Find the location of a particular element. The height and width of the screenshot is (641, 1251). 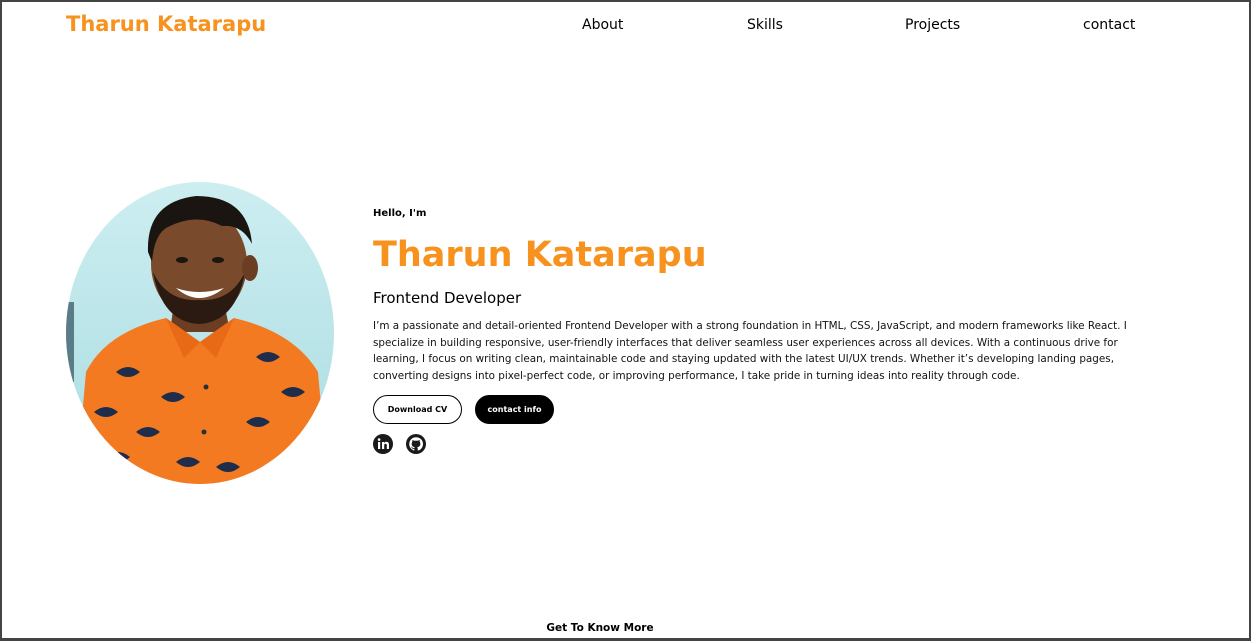

nav-link-about: About is located at coordinates (602, 25).